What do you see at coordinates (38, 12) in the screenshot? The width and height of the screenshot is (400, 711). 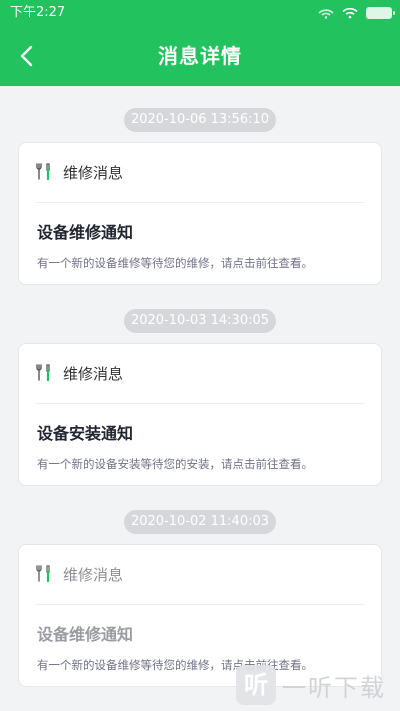 I see `status-time: 下午2:27` at bounding box center [38, 12].